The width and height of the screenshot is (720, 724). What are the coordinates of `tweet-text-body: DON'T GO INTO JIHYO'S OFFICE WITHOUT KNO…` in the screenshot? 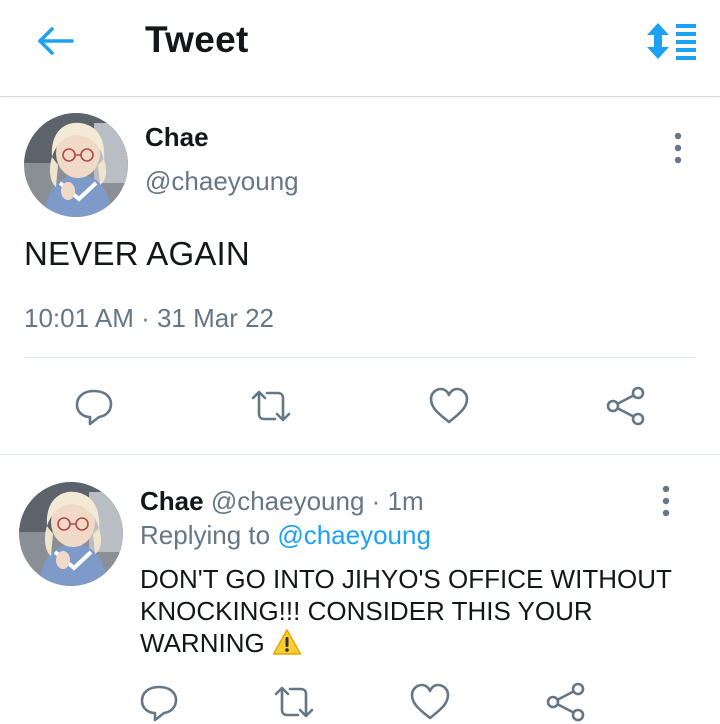 It's located at (406, 611).